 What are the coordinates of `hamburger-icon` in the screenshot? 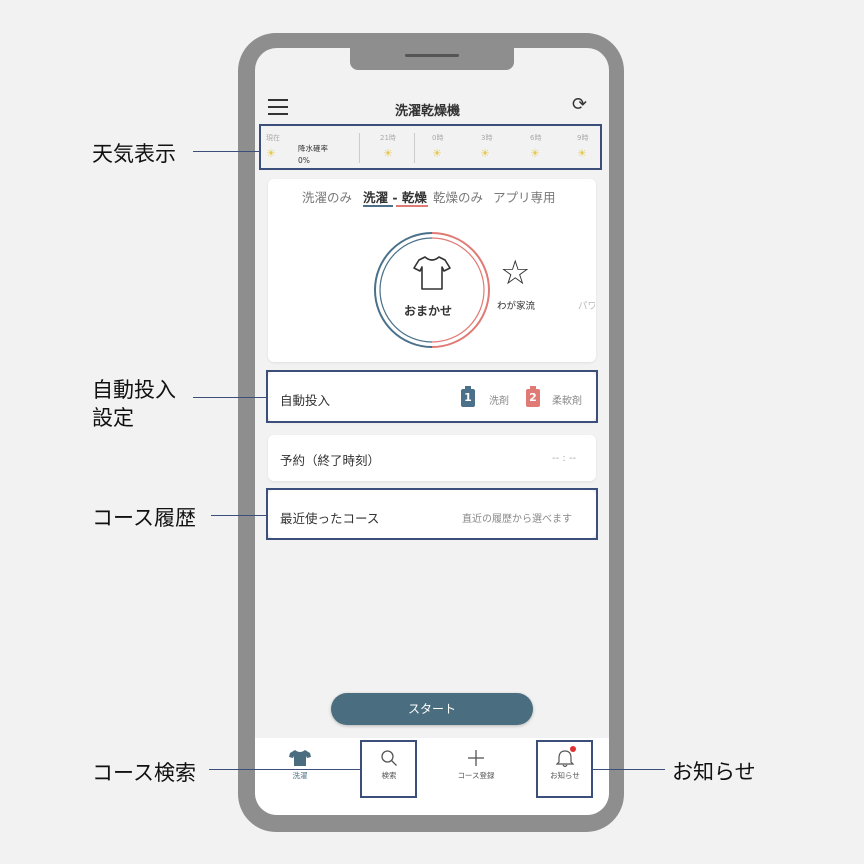 It's located at (278, 109).